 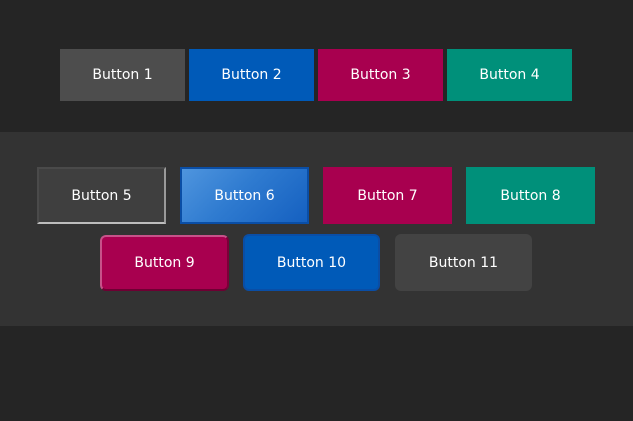 What do you see at coordinates (244, 195) in the screenshot?
I see `button-6: Button 6` at bounding box center [244, 195].